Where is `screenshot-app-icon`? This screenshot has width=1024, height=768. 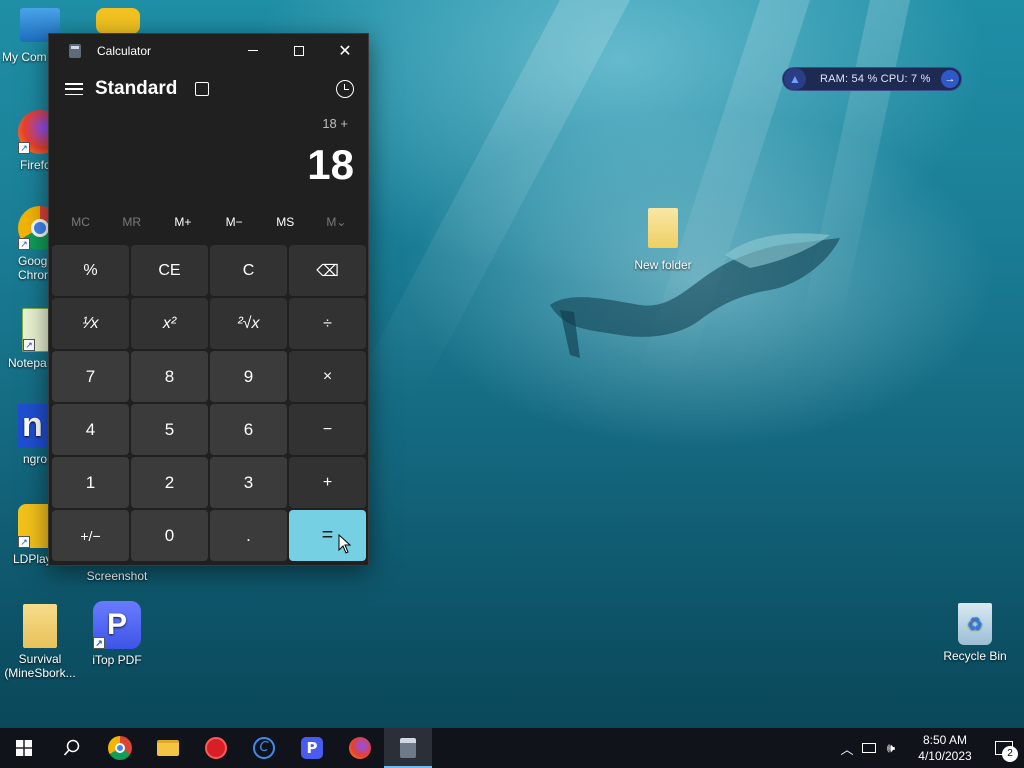
screenshot-app-icon is located at coordinates (118, 21).